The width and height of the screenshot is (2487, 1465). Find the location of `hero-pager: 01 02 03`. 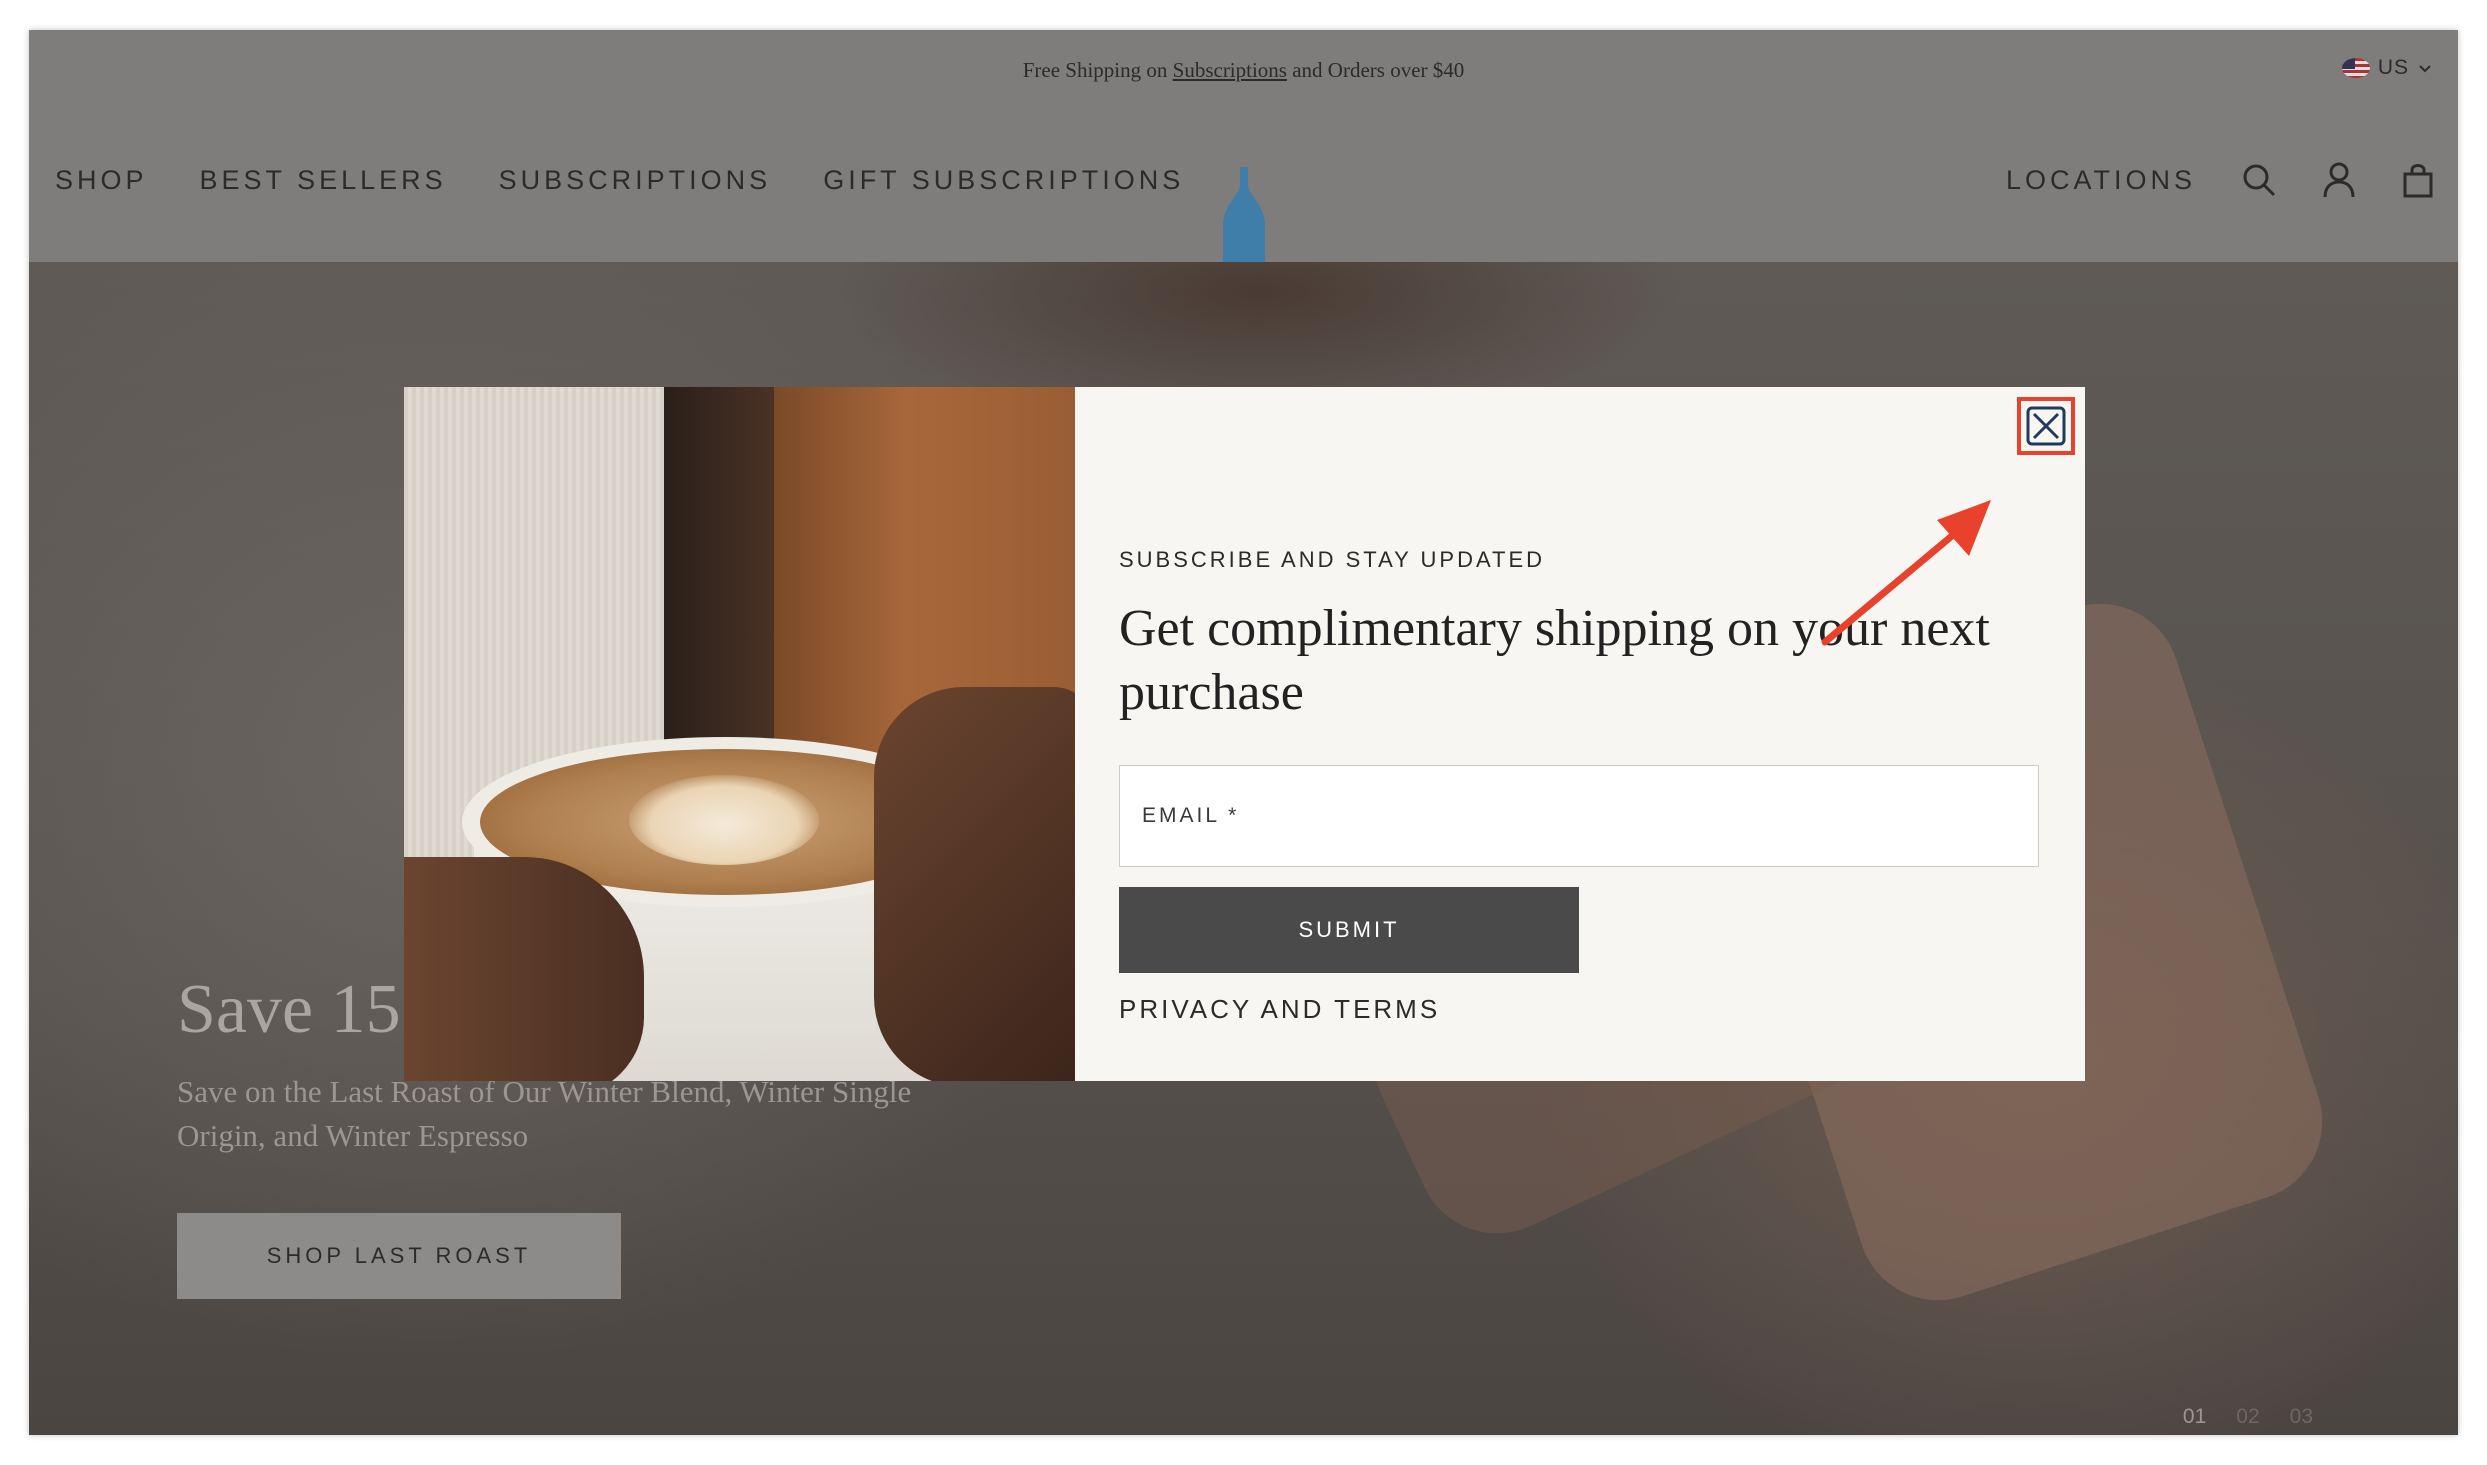

hero-pager: 01 02 03 is located at coordinates (2248, 1420).